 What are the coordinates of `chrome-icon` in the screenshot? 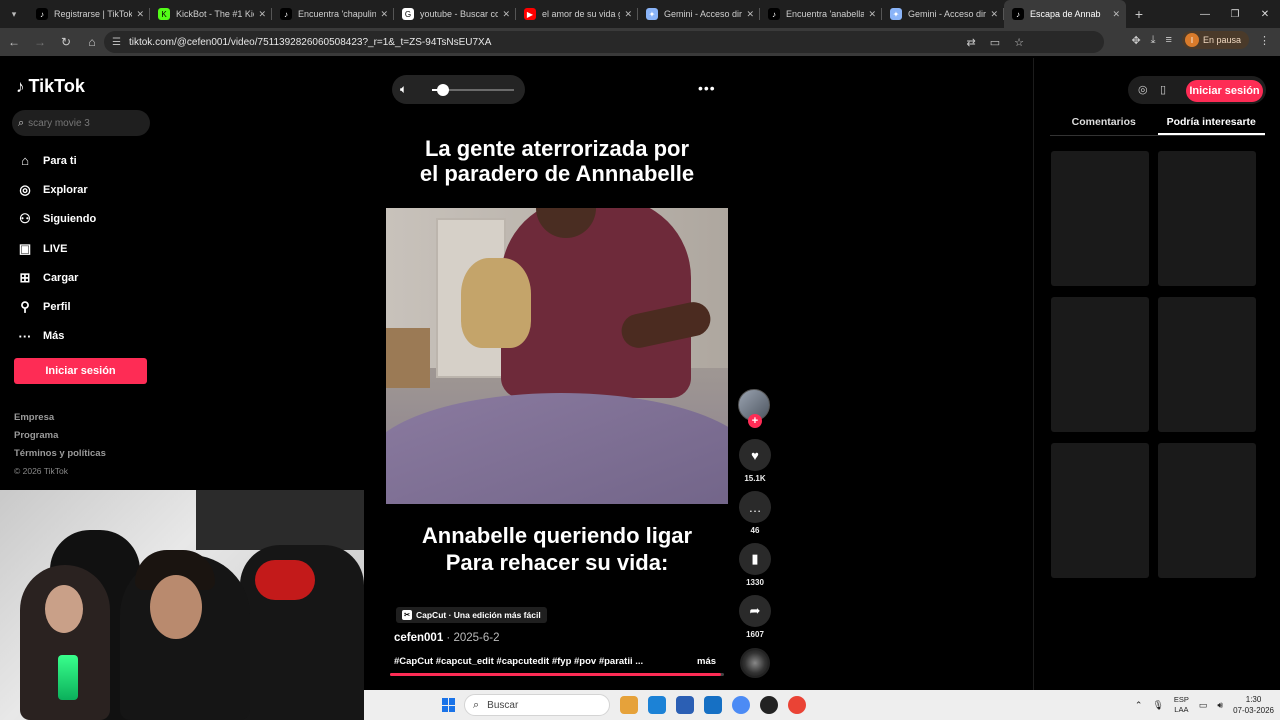 It's located at (741, 705).